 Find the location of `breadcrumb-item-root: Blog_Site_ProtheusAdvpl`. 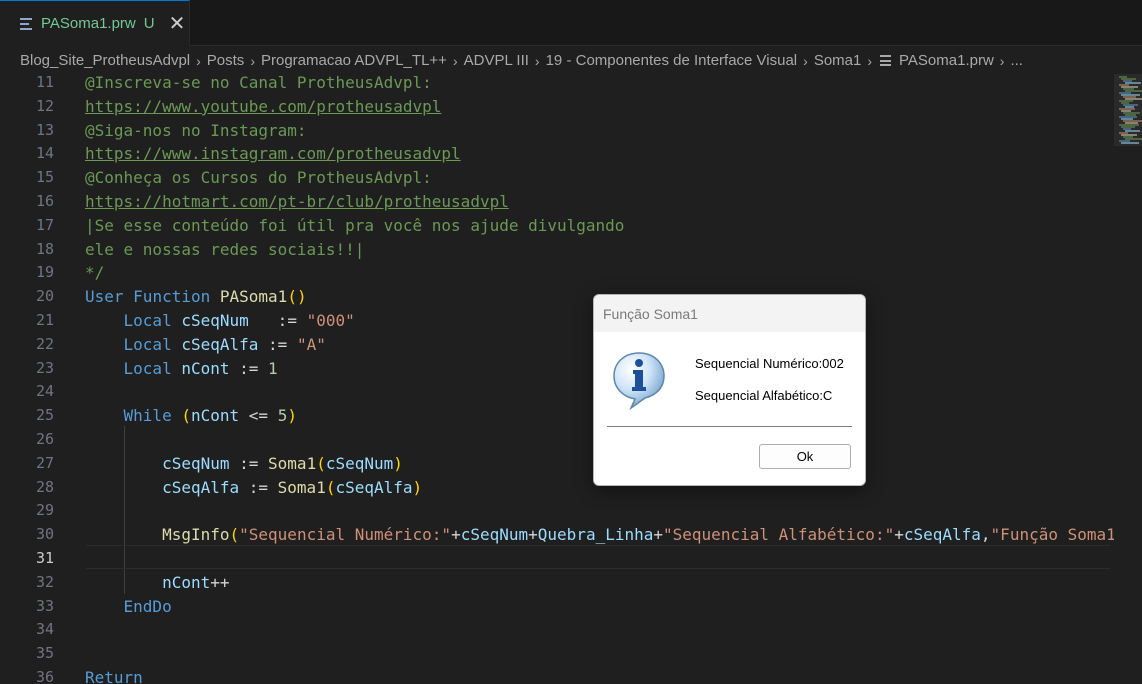

breadcrumb-item-root: Blog_Site_ProtheusAdvpl is located at coordinates (105, 60).